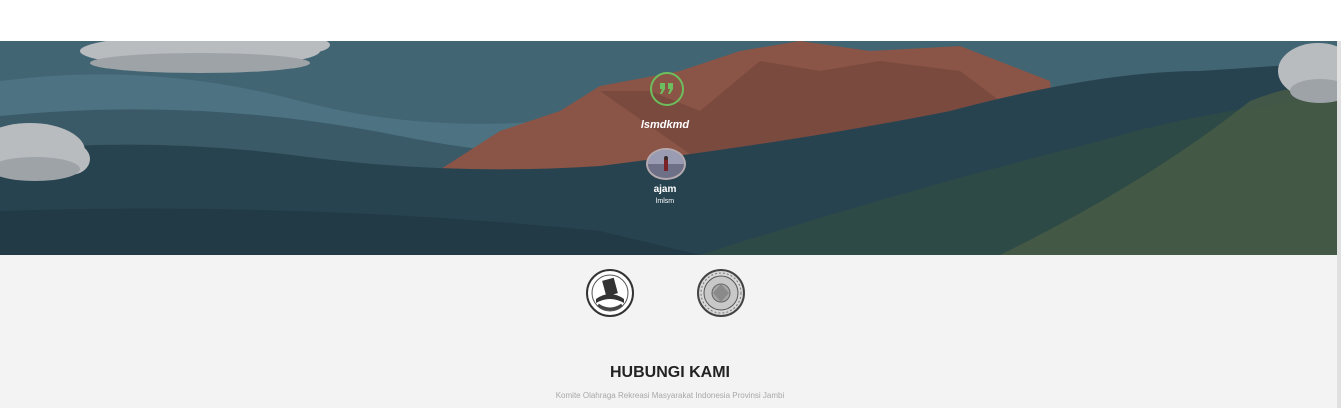  What do you see at coordinates (665, 189) in the screenshot?
I see `testimonial-author-name: ajam` at bounding box center [665, 189].